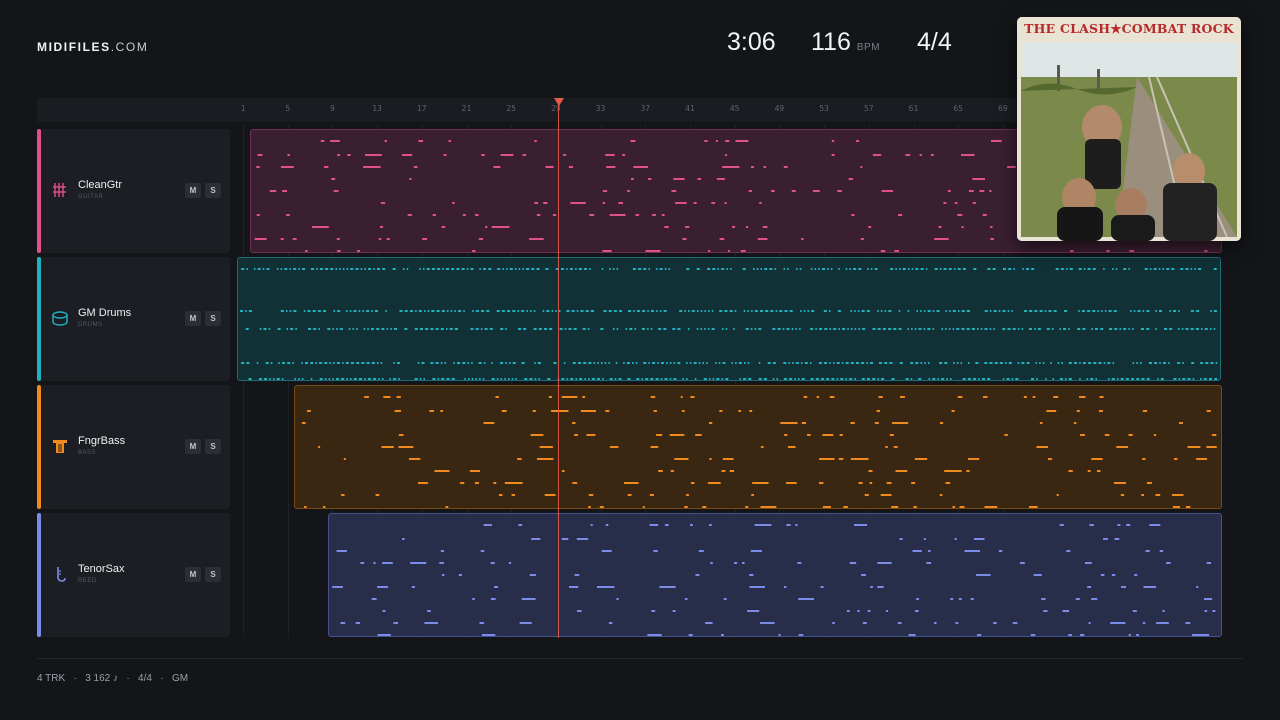 This screenshot has width=1280, height=720. I want to click on midi-clip-fngrbass, so click(758, 447).